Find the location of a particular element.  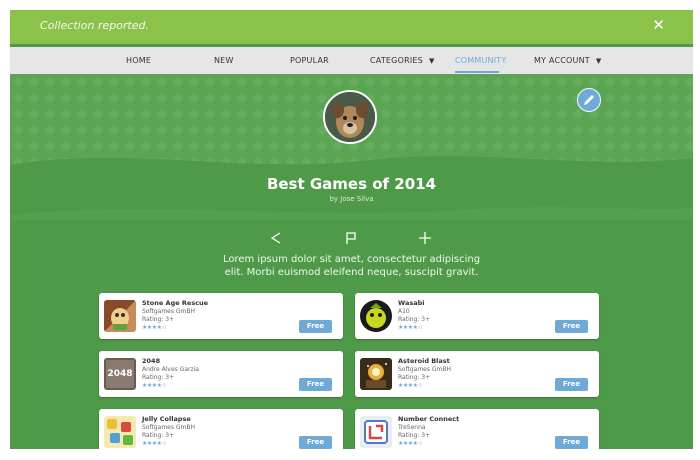

pencil-icon is located at coordinates (589, 100).